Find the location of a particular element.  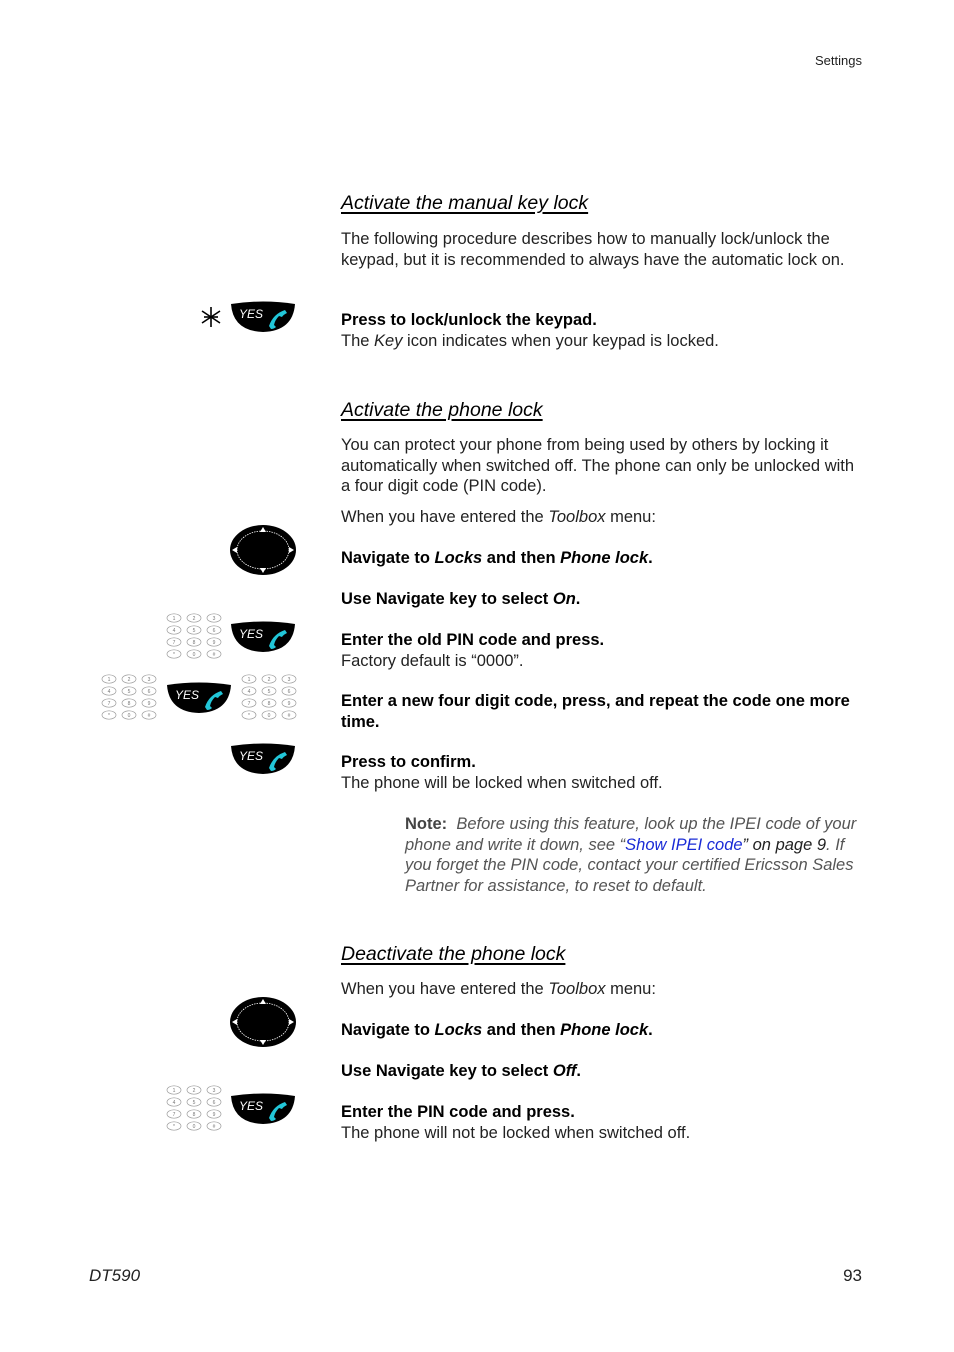

step-select-on: Use Navigate key to select On. is located at coordinates (461, 599).